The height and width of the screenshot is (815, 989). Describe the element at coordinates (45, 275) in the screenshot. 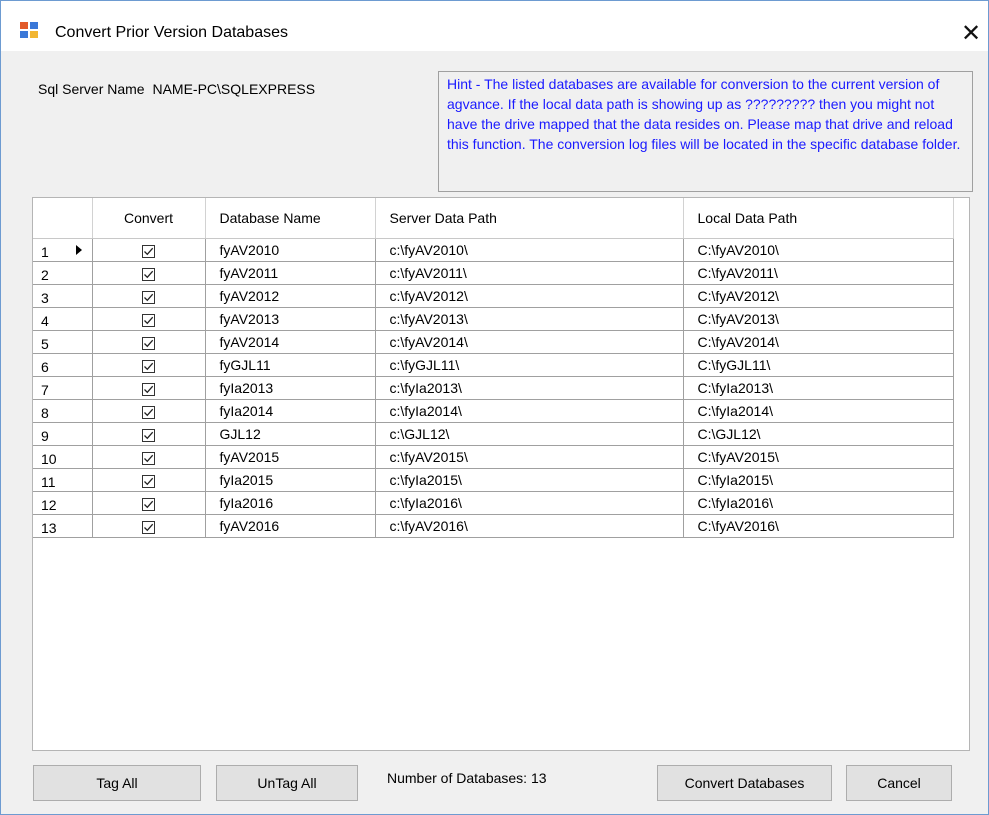

I see `row-number: 2` at that location.